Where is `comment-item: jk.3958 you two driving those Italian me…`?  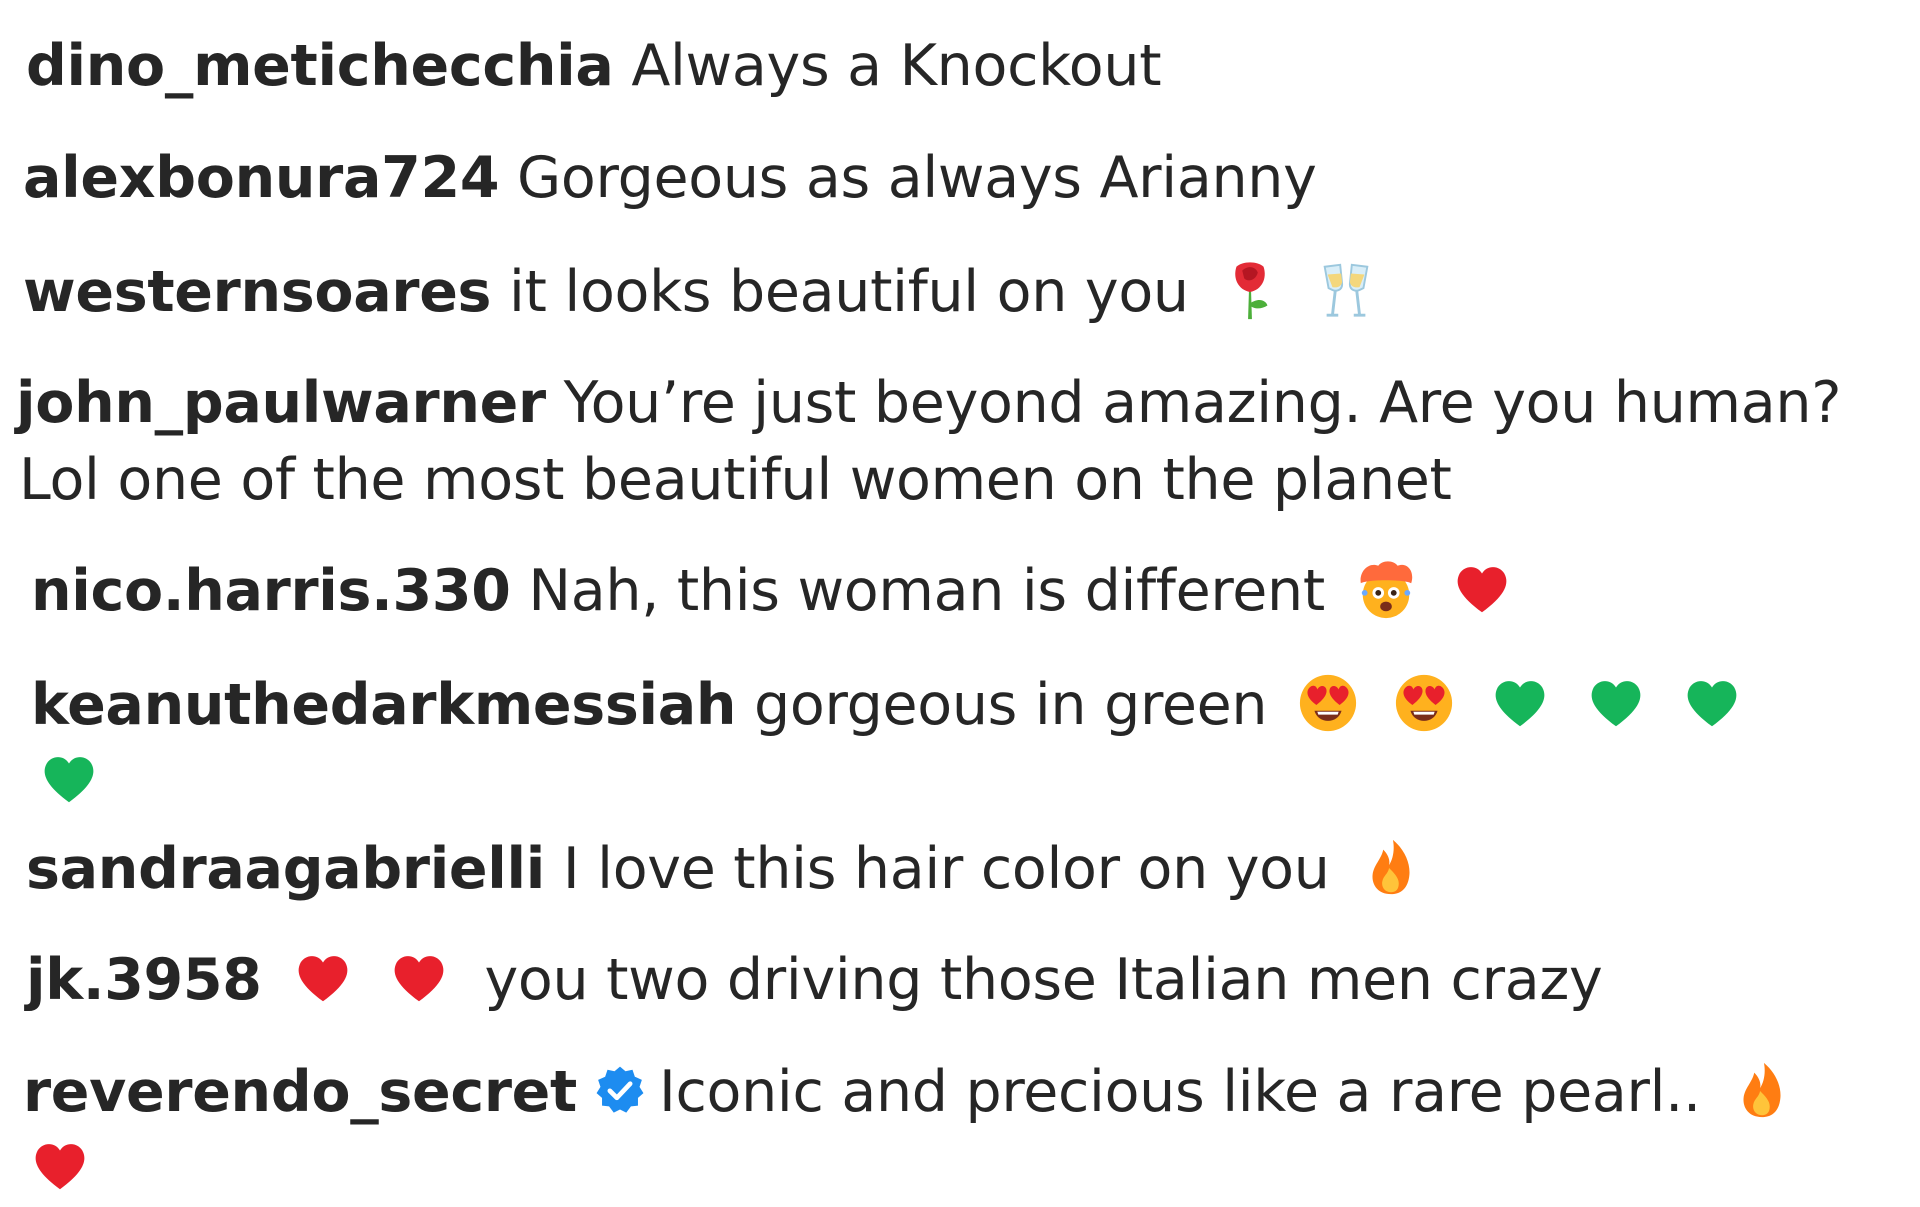
comment-item: jk.3958 you two driving those Italian me… is located at coordinates (814, 980).